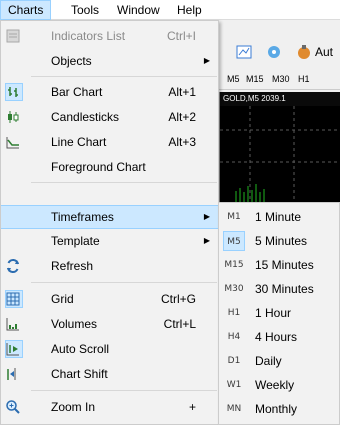  Describe the element at coordinates (284, 265) in the screenshot. I see `timeframe-label: 15 Minutes` at that location.